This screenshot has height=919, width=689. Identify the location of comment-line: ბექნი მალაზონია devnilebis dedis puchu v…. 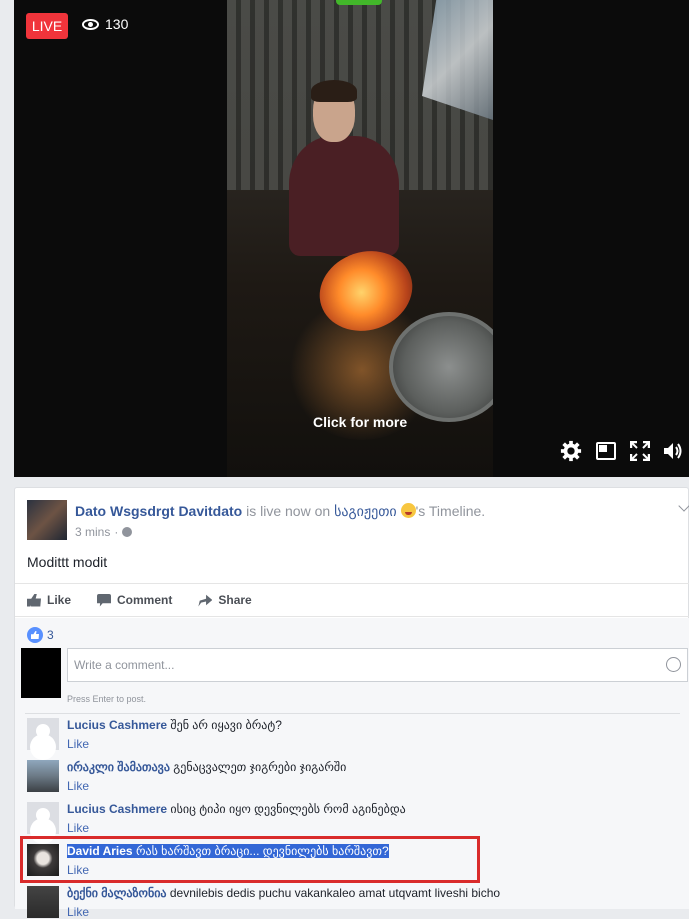
(283, 893).